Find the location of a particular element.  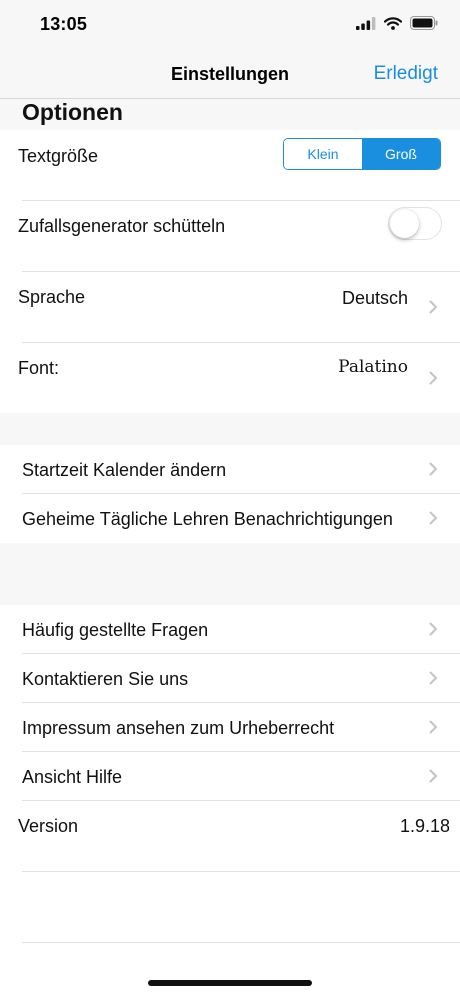

status-icons is located at coordinates (397, 23).